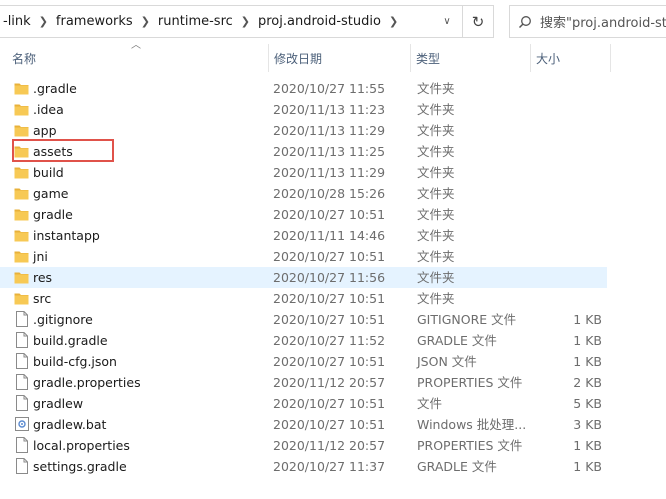 This screenshot has height=499, width=666. I want to click on file-name: gradle, so click(53, 214).